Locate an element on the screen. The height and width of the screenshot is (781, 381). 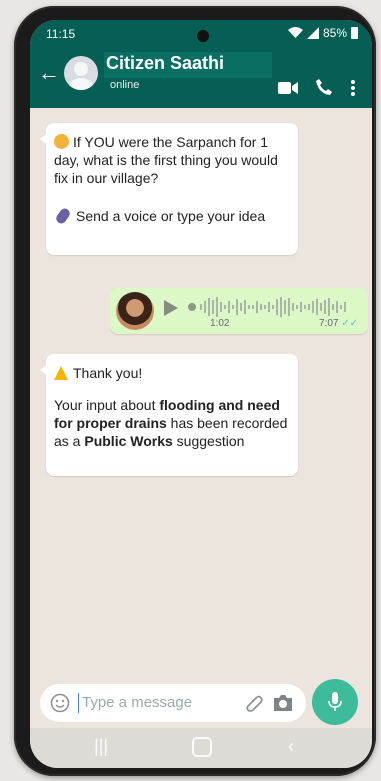
chat-status: online is located at coordinates (125, 85).